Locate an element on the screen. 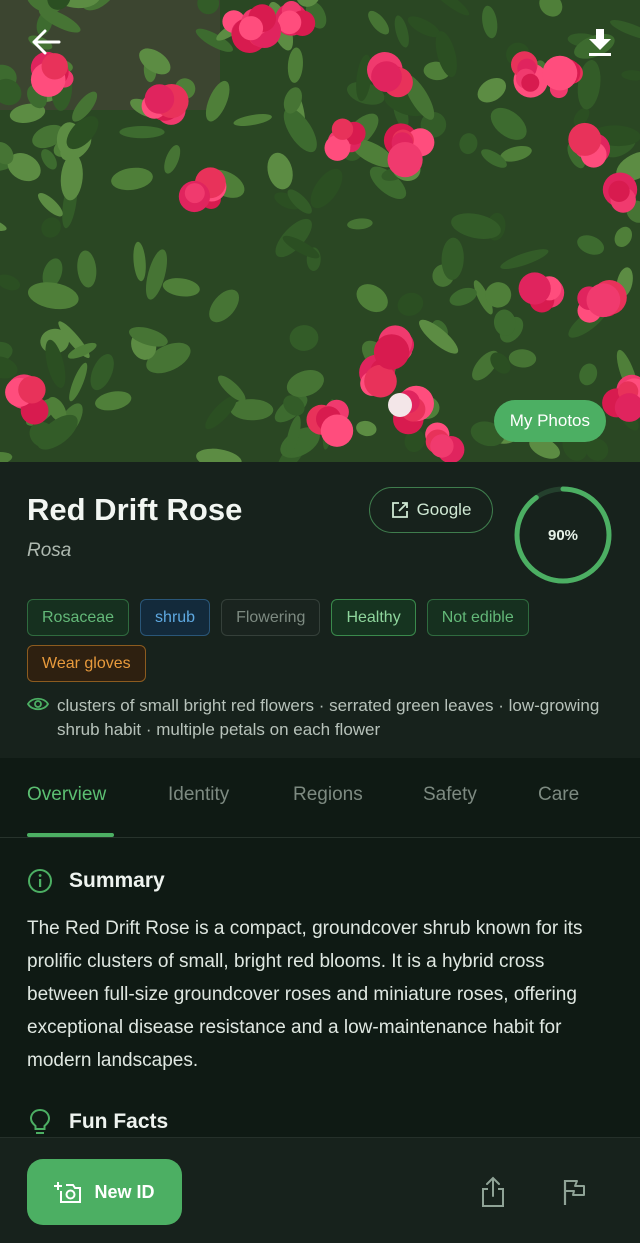 The height and width of the screenshot is (1243, 640). new-id-label: New ID is located at coordinates (124, 1191).